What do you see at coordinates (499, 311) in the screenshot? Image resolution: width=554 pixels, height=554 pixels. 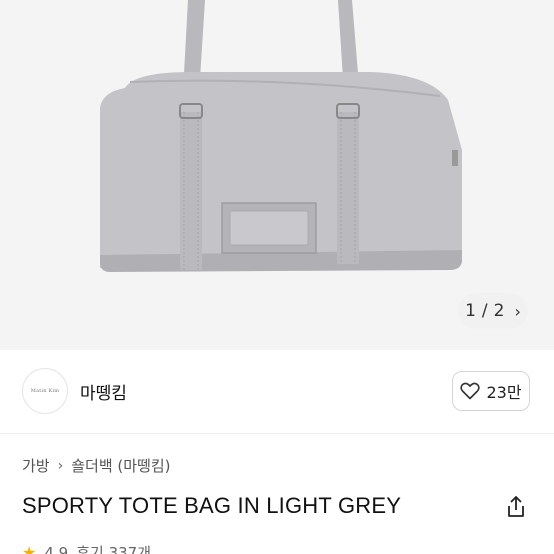 I see `counter-total: 2` at bounding box center [499, 311].